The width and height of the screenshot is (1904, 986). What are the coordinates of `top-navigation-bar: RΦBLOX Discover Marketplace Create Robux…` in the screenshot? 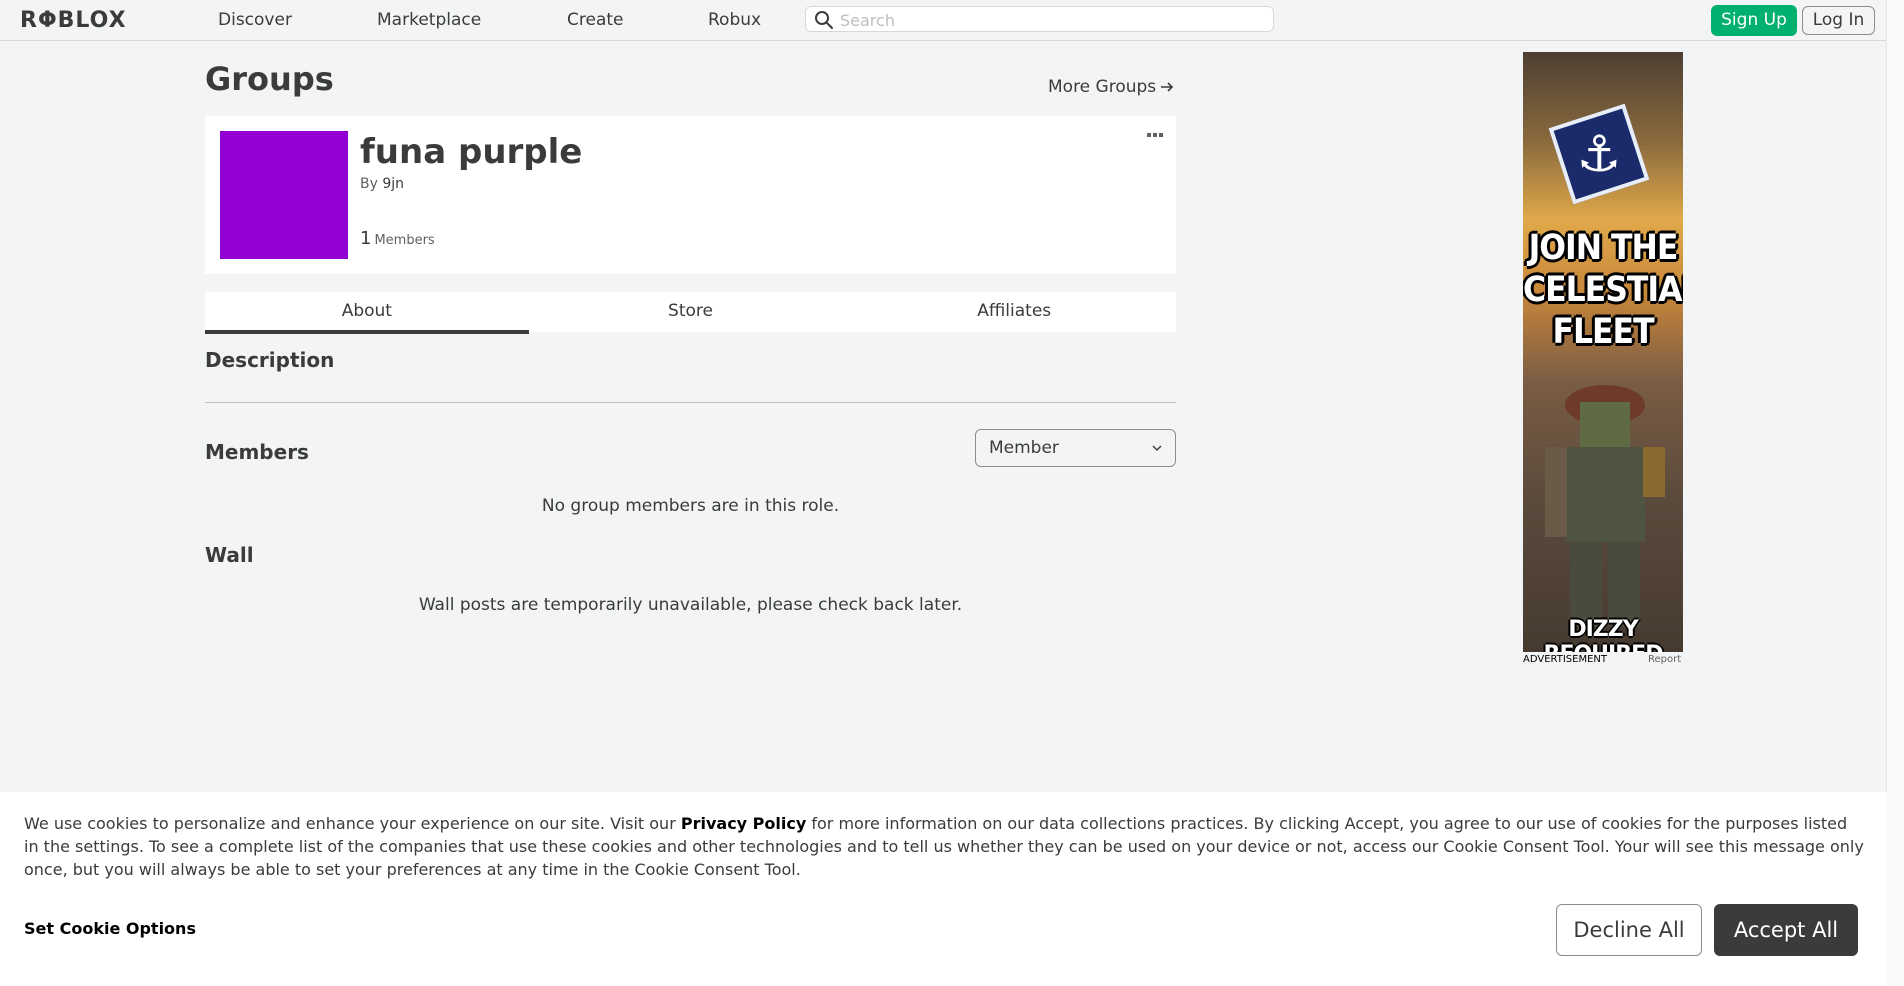 It's located at (943, 20).